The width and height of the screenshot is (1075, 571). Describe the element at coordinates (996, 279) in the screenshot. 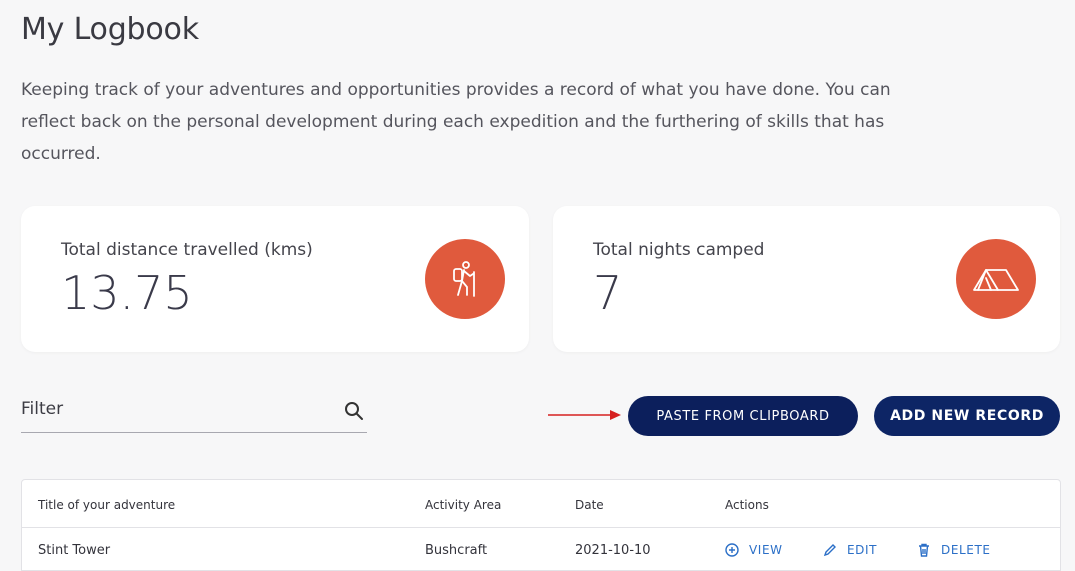

I see `tent-icon` at that location.